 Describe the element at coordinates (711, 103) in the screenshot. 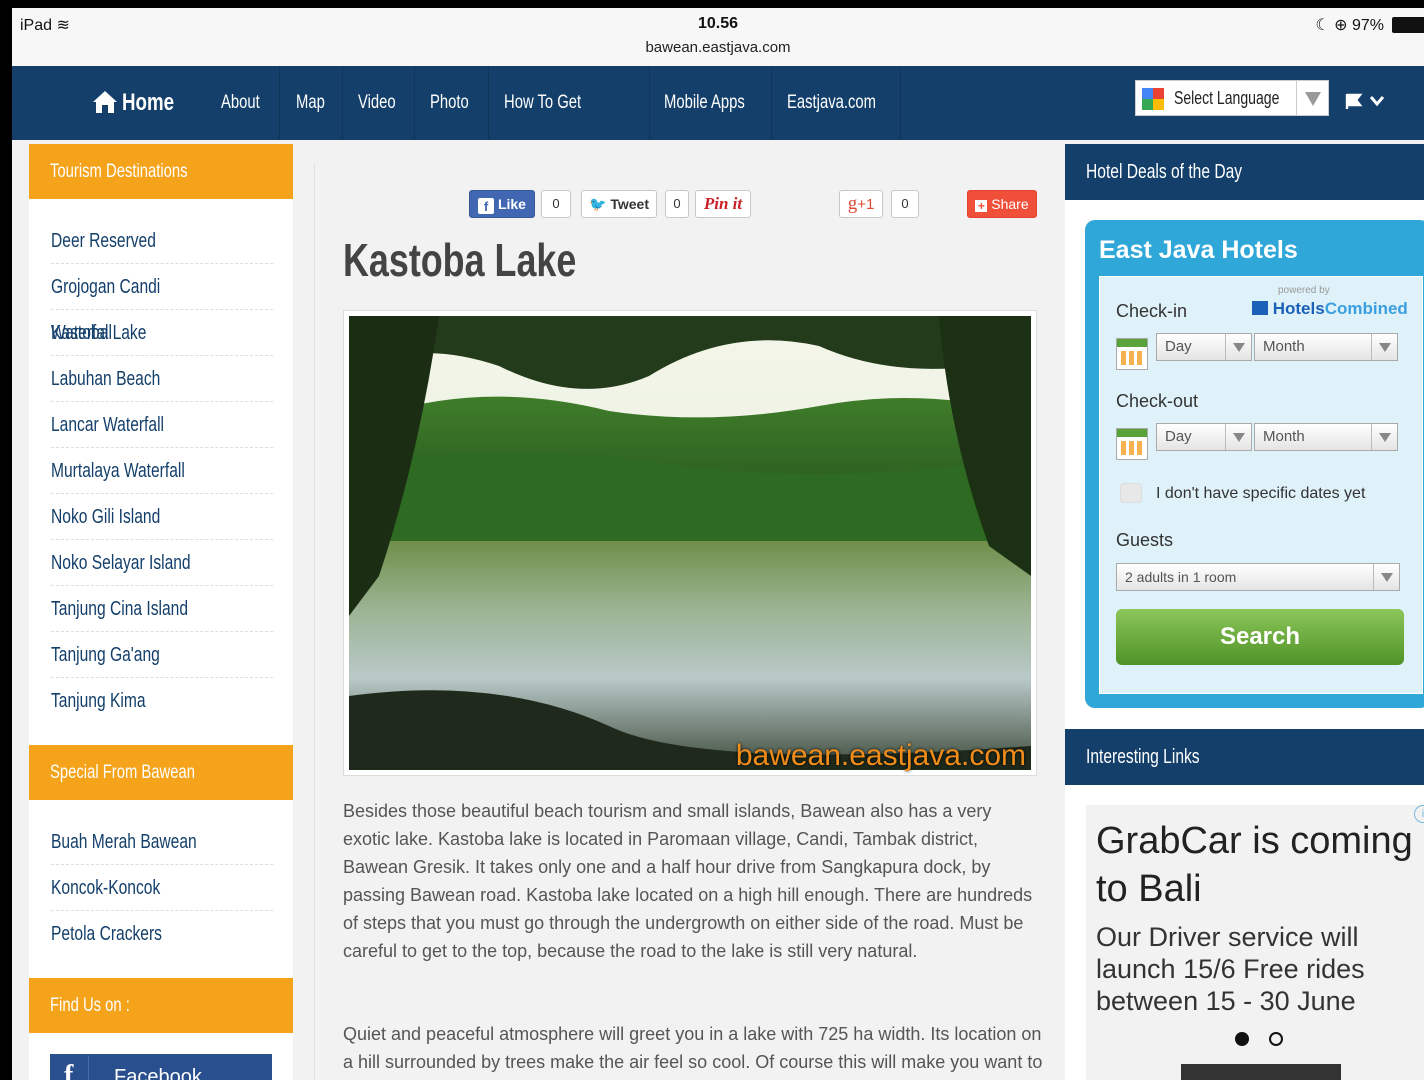

I see `nav-mobile-apps: Mobile Apps` at that location.